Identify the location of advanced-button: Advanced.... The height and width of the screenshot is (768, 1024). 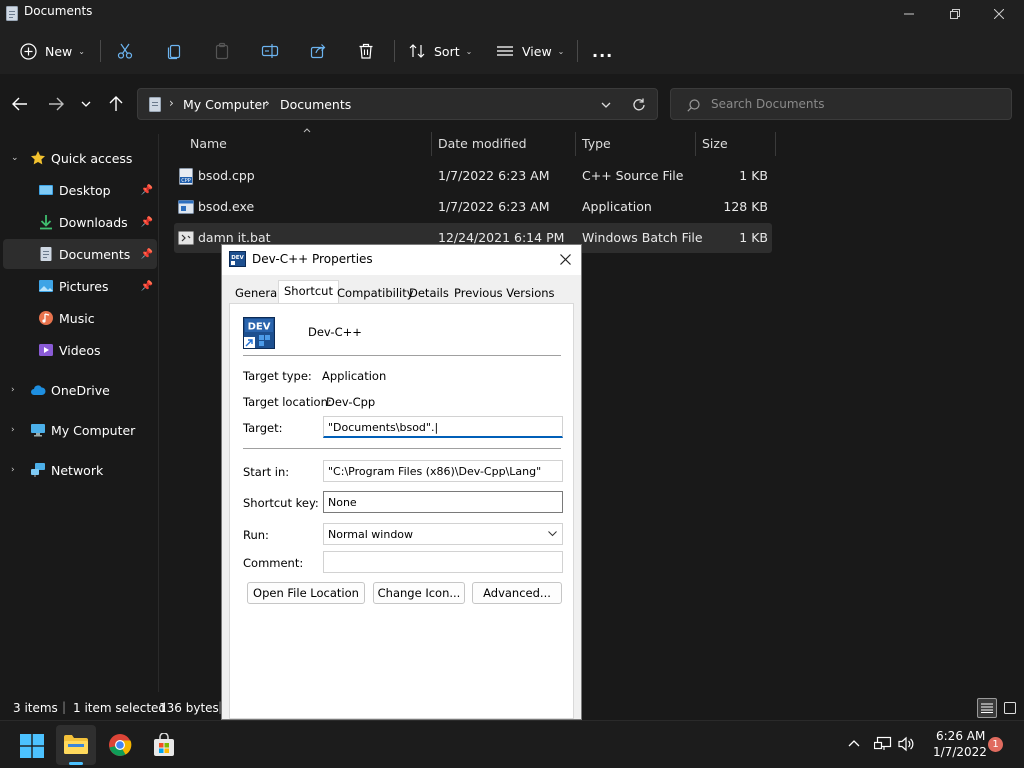
(517, 593).